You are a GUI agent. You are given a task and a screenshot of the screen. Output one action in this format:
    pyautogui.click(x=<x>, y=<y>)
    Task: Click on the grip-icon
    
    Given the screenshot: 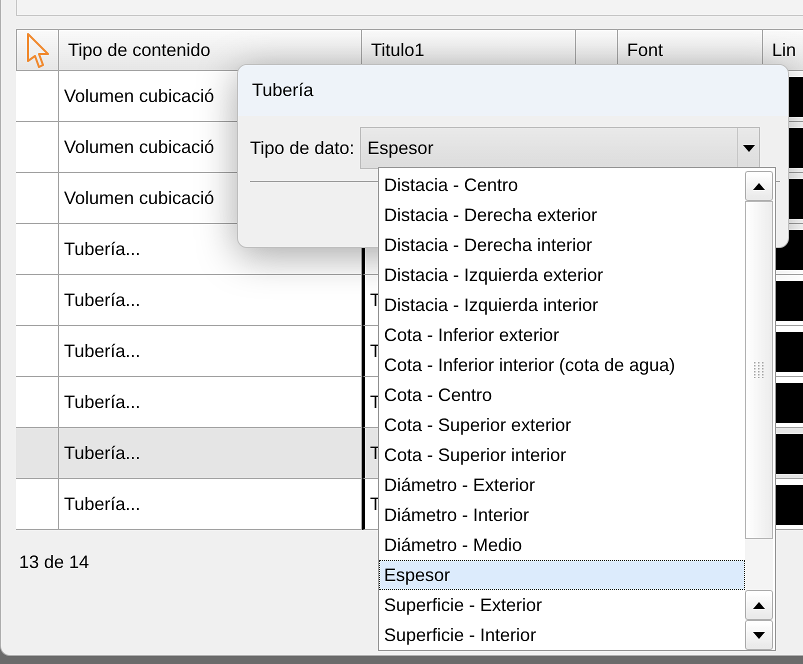 What is the action you would take?
    pyautogui.click(x=759, y=370)
    